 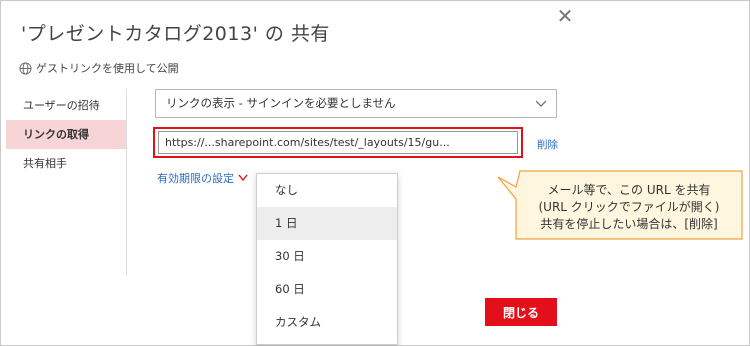 I want to click on close-icon: ✕, so click(x=565, y=16).